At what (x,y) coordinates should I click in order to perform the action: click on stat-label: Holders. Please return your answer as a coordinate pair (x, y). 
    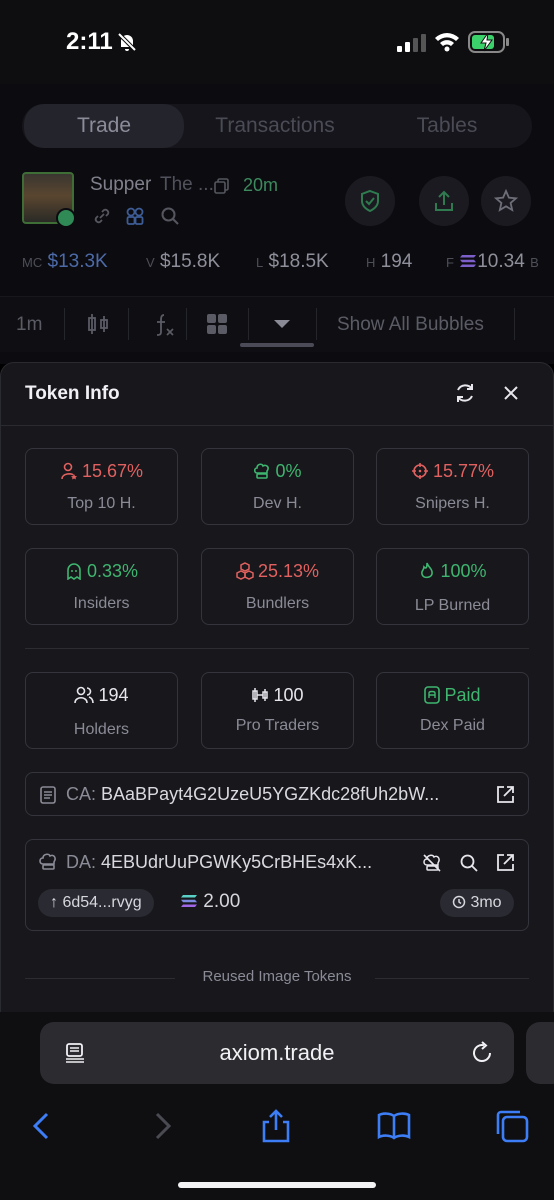
    Looking at the image, I should click on (101, 729).